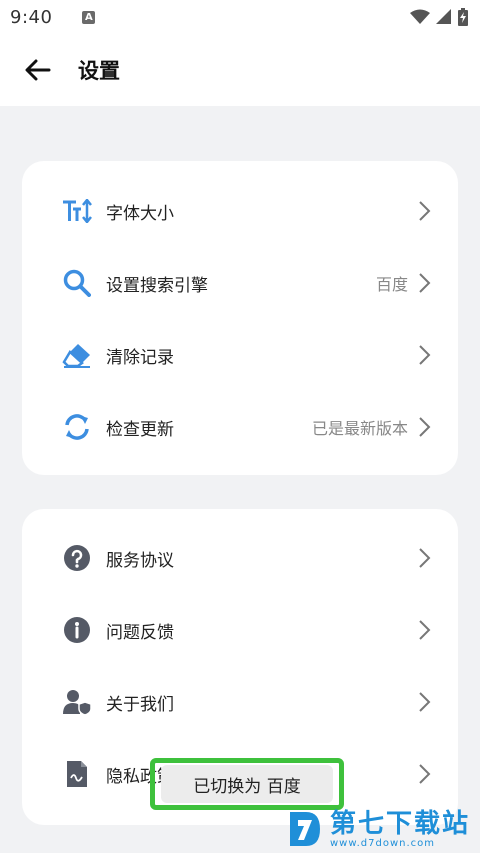 The width and height of the screenshot is (480, 853). What do you see at coordinates (240, 283) in the screenshot?
I see `setting-row-search-engine: 设置搜索引擎 百度` at bounding box center [240, 283].